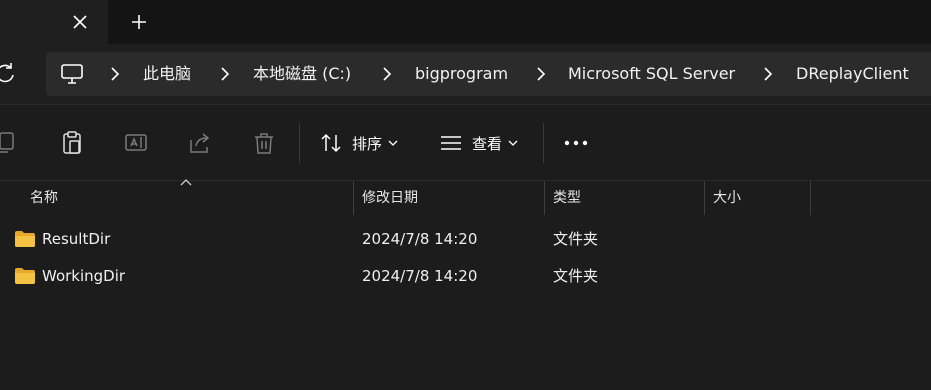 The height and width of the screenshot is (390, 931). I want to click on breadcrumb-this-pc: 此电脑, so click(167, 74).